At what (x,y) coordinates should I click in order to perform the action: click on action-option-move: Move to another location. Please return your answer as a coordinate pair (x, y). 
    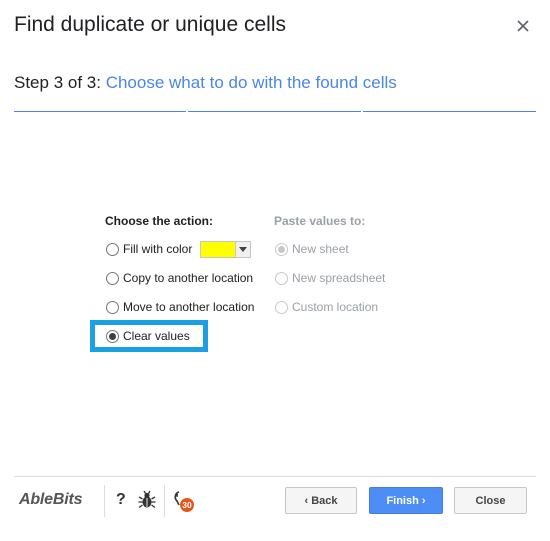
    Looking at the image, I should click on (180, 307).